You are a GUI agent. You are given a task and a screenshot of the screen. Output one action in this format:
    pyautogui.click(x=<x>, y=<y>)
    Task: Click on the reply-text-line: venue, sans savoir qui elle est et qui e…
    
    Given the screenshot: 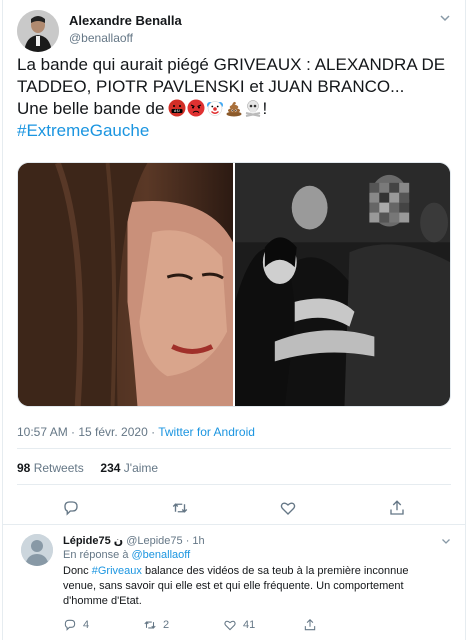 What is the action you would take?
    pyautogui.click(x=233, y=586)
    